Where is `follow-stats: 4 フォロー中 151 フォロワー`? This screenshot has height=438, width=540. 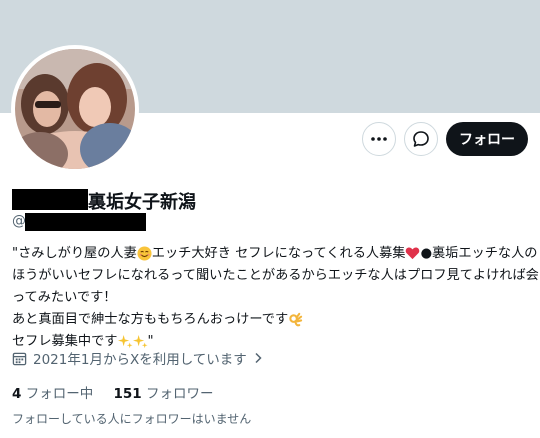
follow-stats: 4 フォロー中 151 フォロワー is located at coordinates (120, 392).